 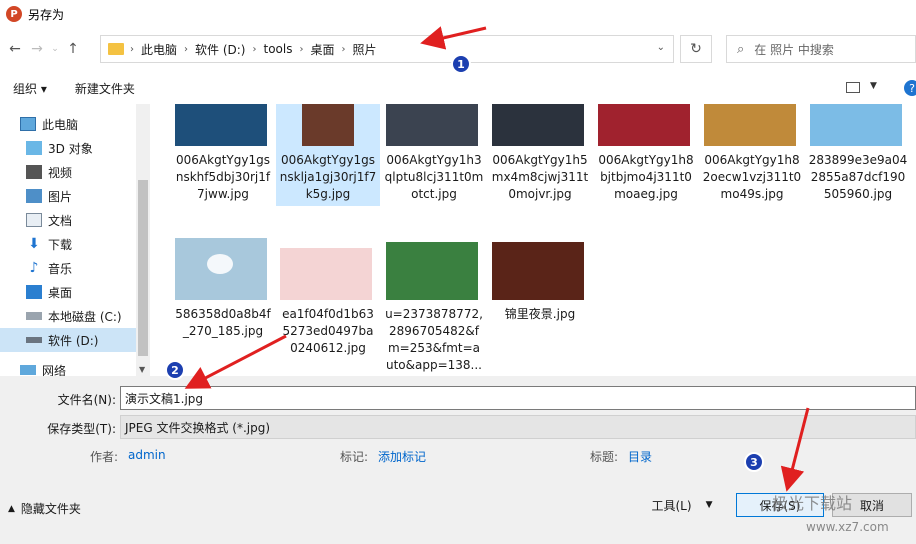 I want to click on file-name: 586358d0a8b4f _270_185.jpg, so click(x=223, y=322).